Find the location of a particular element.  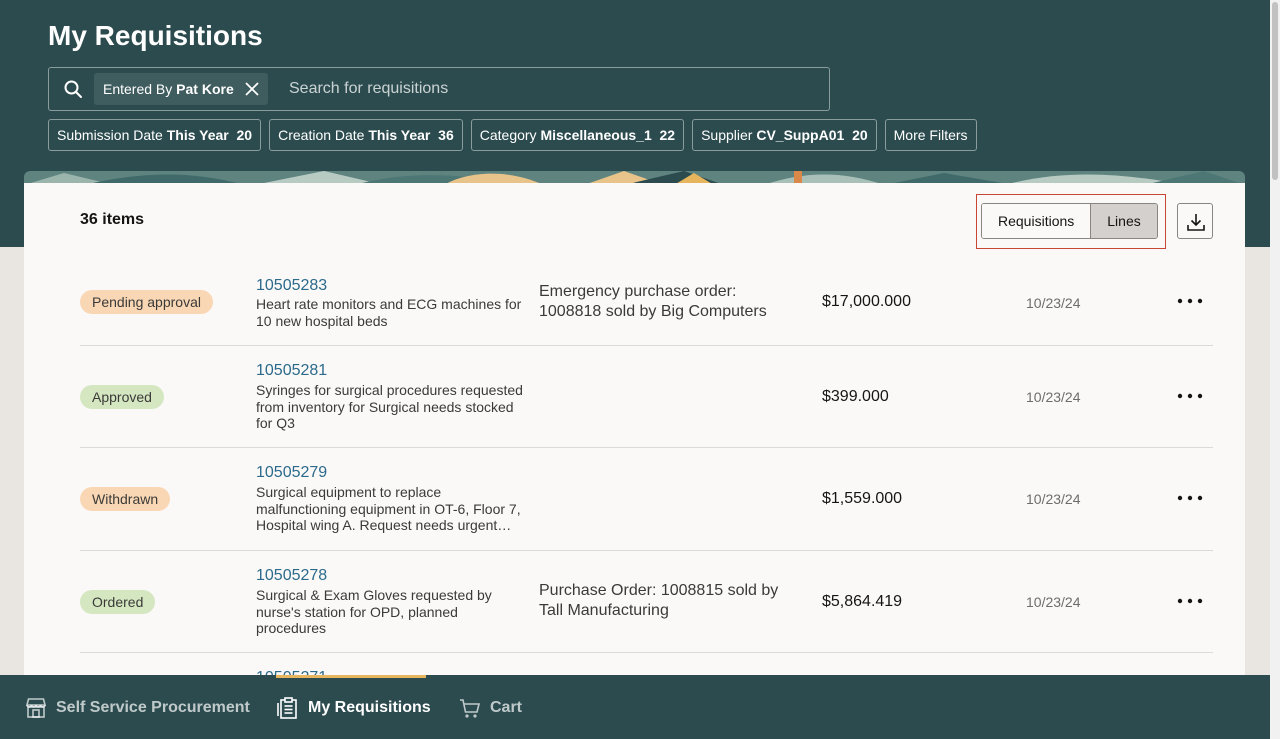

requisition-amount: $17,000.000 is located at coordinates (866, 301).